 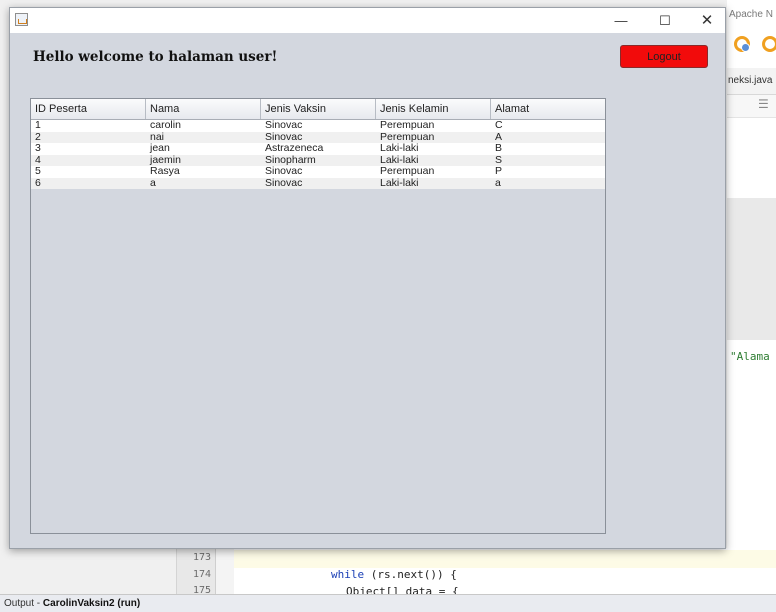 What do you see at coordinates (750, 80) in the screenshot?
I see `ide-editor-tab: neksi.java` at bounding box center [750, 80].